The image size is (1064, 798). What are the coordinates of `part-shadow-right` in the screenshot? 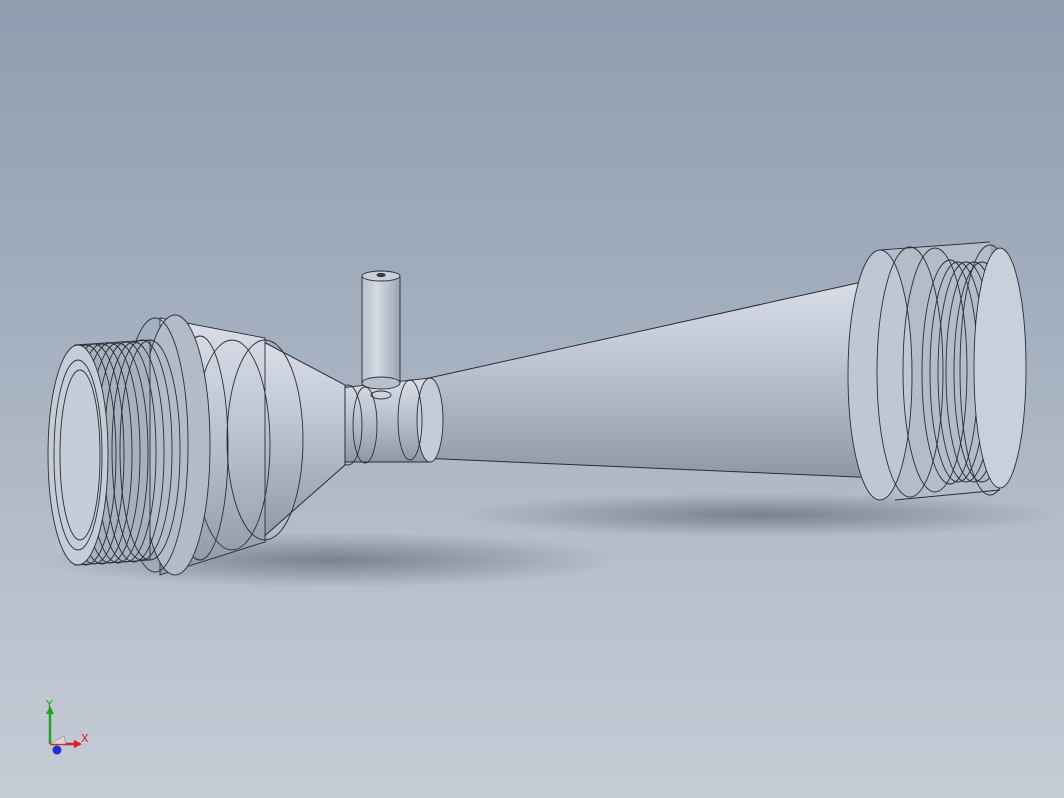 It's located at (760, 515).